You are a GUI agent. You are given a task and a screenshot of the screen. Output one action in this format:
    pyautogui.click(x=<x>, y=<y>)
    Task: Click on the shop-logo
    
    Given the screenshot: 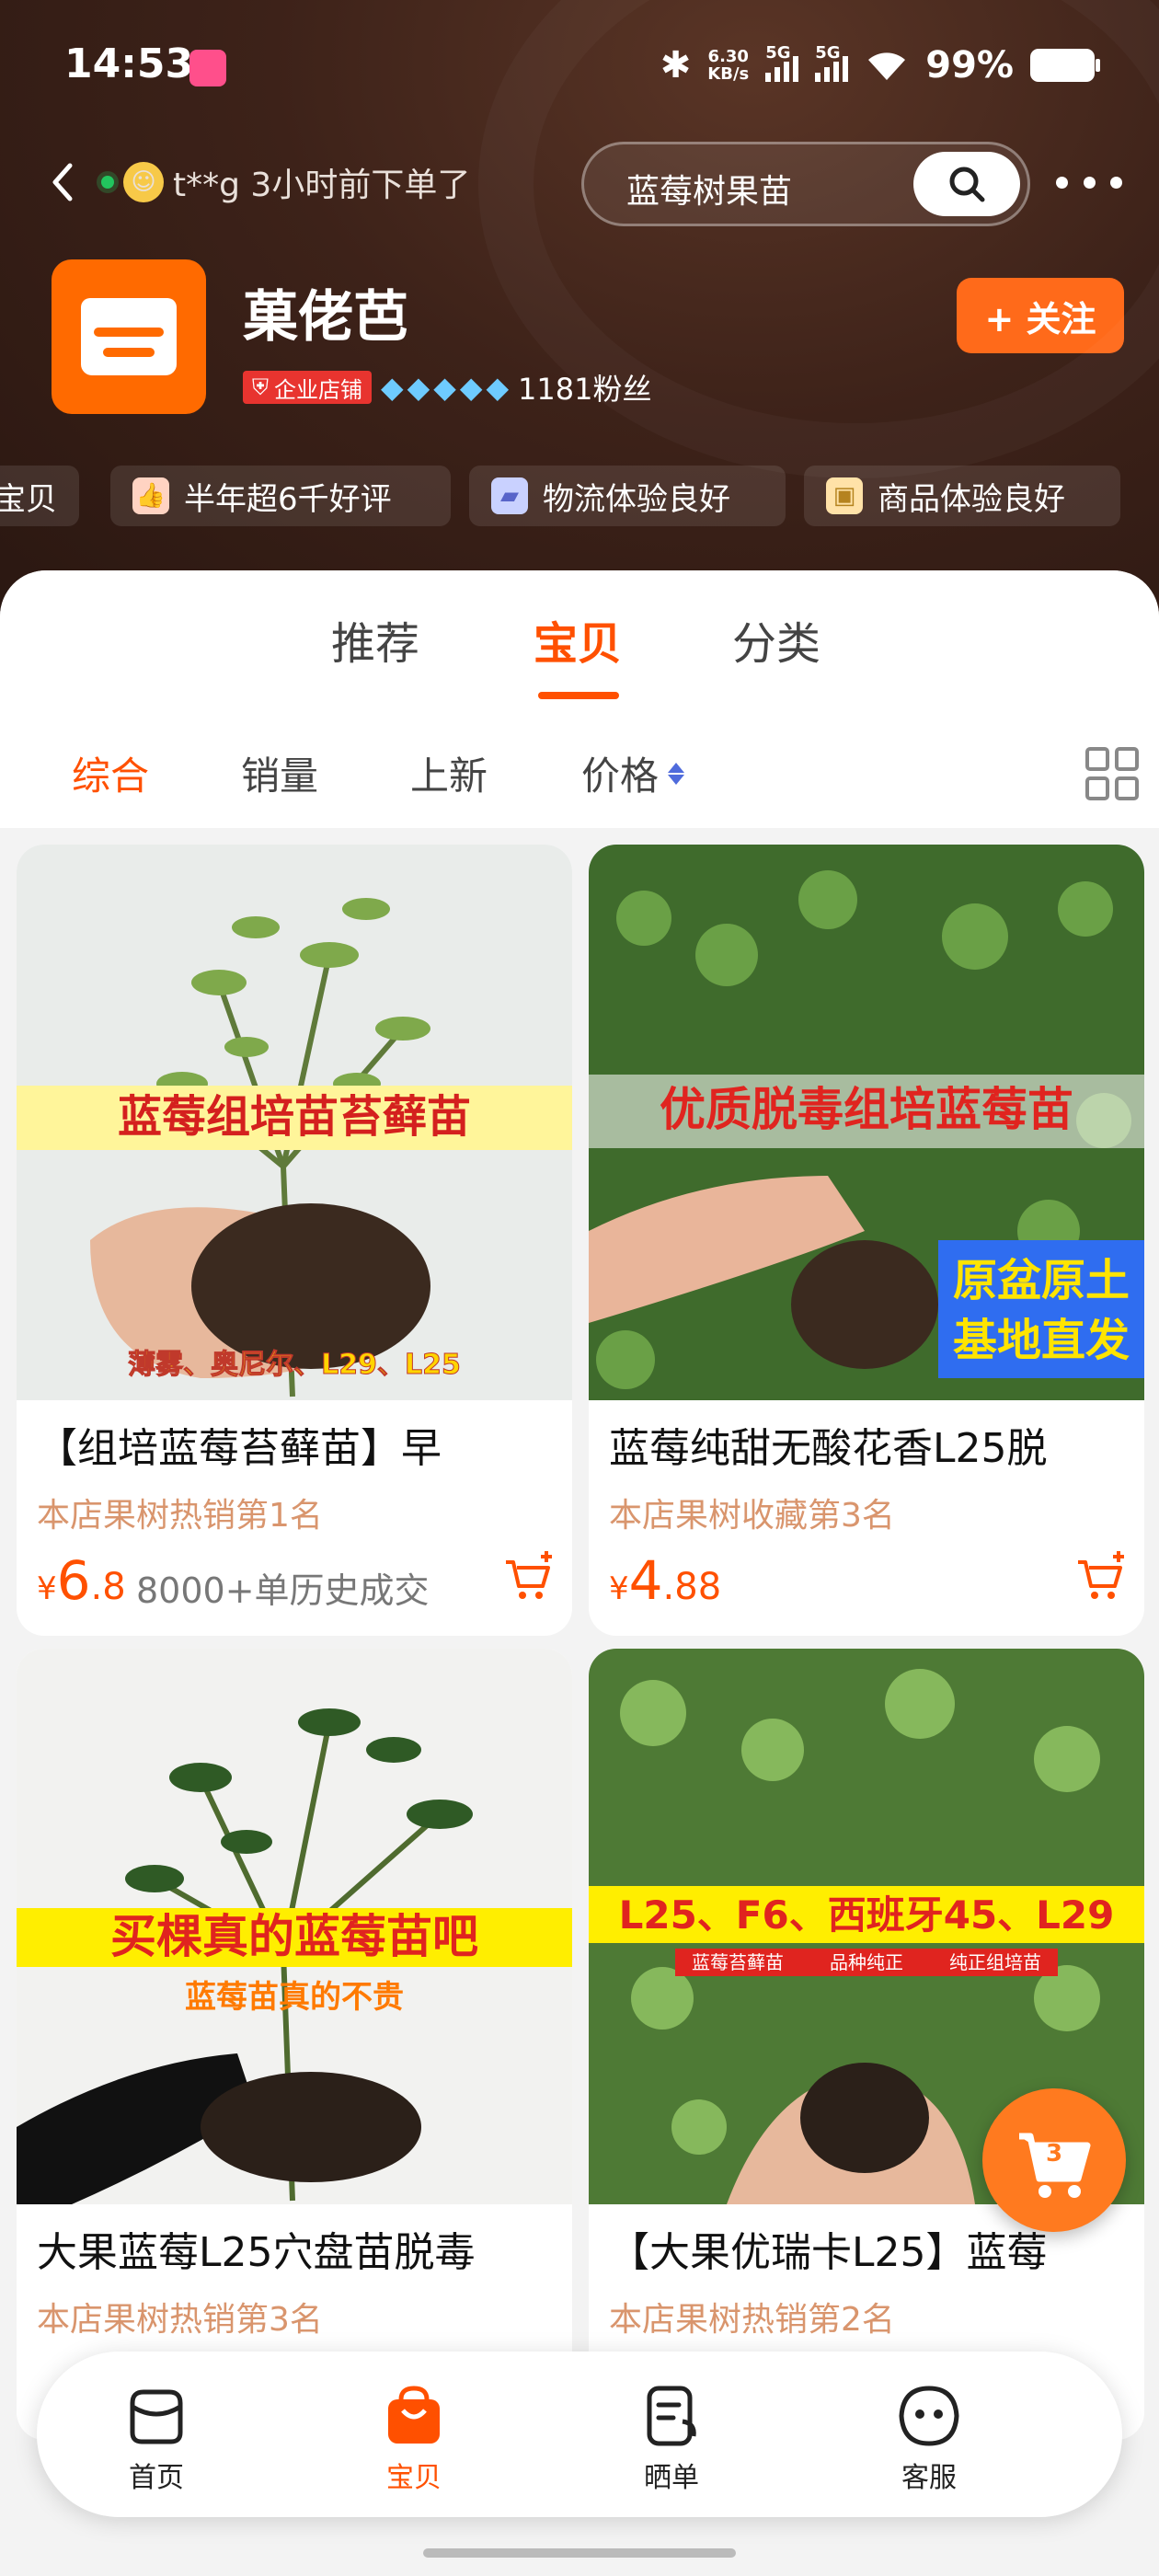 What is the action you would take?
    pyautogui.click(x=129, y=336)
    